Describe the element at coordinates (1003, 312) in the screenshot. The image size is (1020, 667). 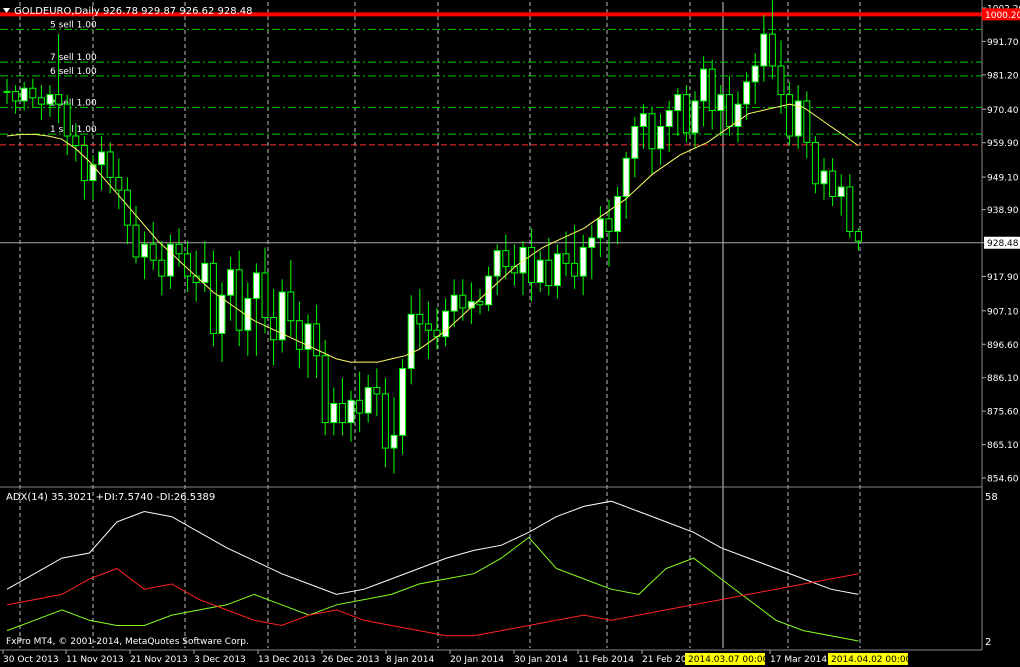
I see `price-tick-label: 907.10` at that location.